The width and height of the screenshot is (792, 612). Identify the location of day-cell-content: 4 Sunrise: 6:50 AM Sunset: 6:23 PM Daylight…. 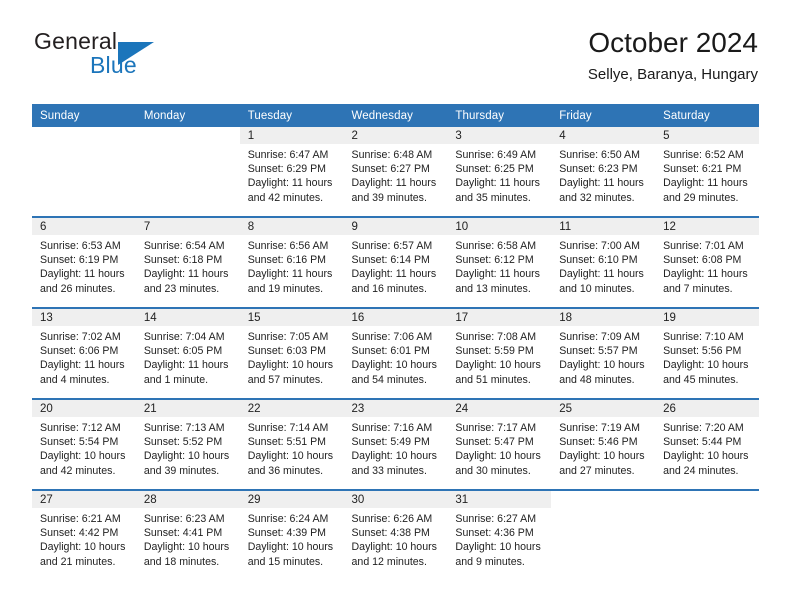
(603, 171).